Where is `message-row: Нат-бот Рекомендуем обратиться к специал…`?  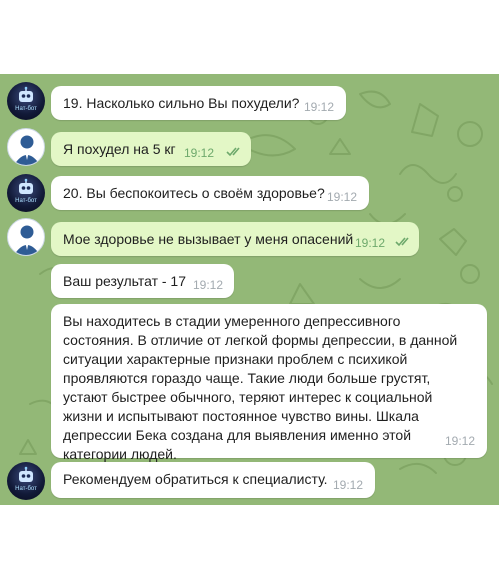 message-row: Нат-бот Рекомендуем обратиться к специал… is located at coordinates (249, 482).